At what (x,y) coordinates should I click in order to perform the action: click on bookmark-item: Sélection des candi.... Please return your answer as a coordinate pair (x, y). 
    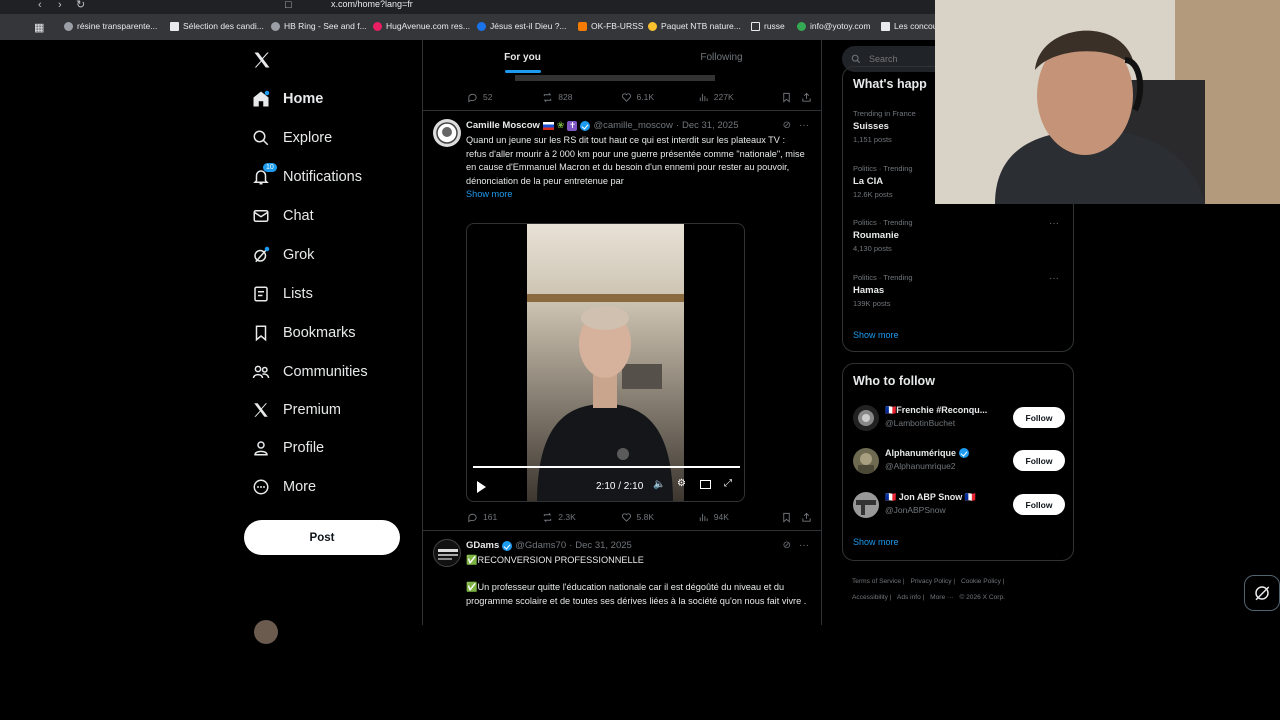
    Looking at the image, I should click on (217, 26).